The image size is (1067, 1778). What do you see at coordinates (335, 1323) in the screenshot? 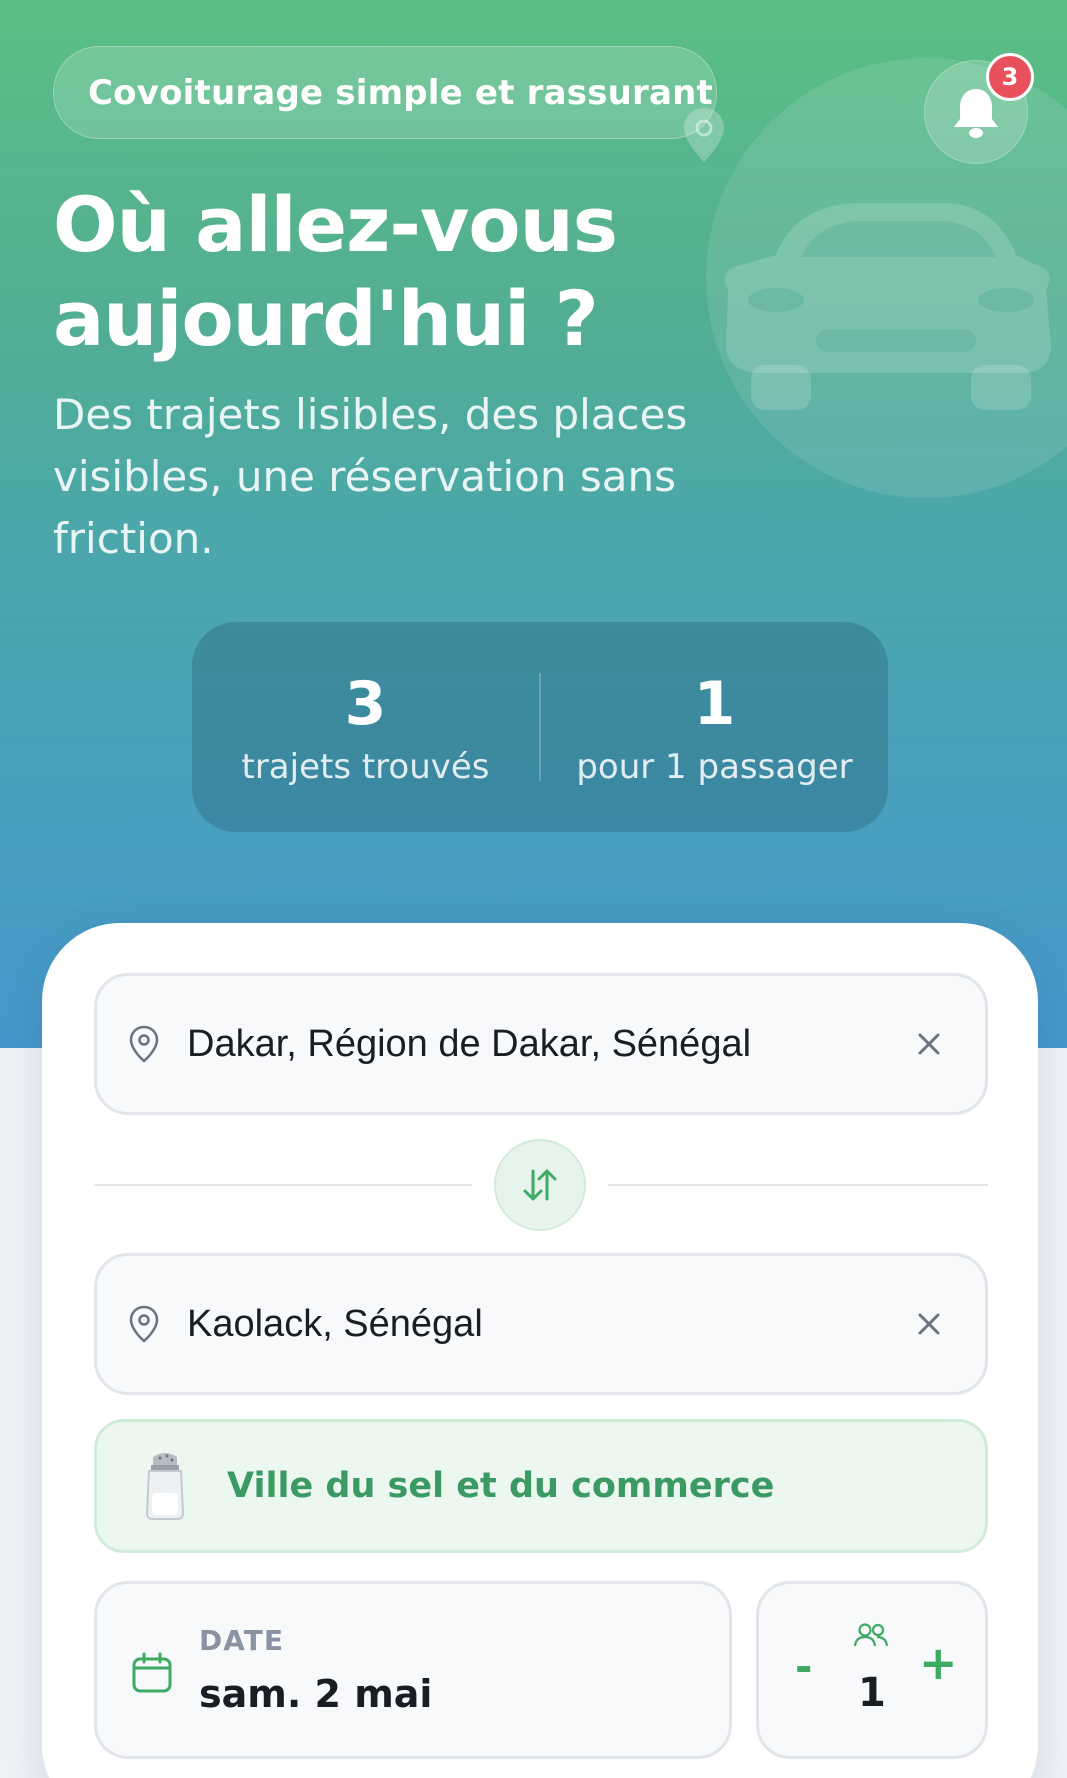
I see `arrival-value: Kaolack, Sénégal` at bounding box center [335, 1323].